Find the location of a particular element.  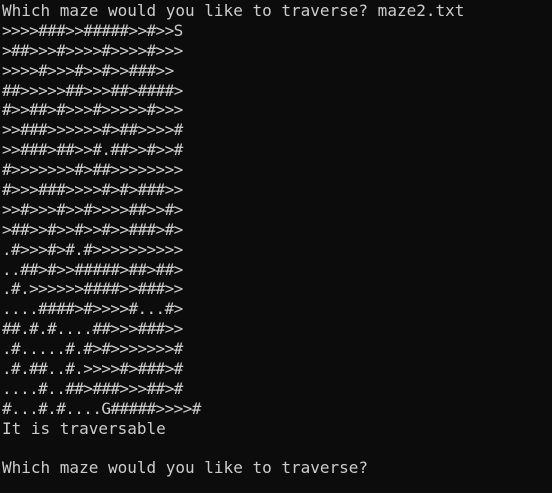

maze-row: .#>>>#>#.#>>>>>>>>>> is located at coordinates (92, 249).